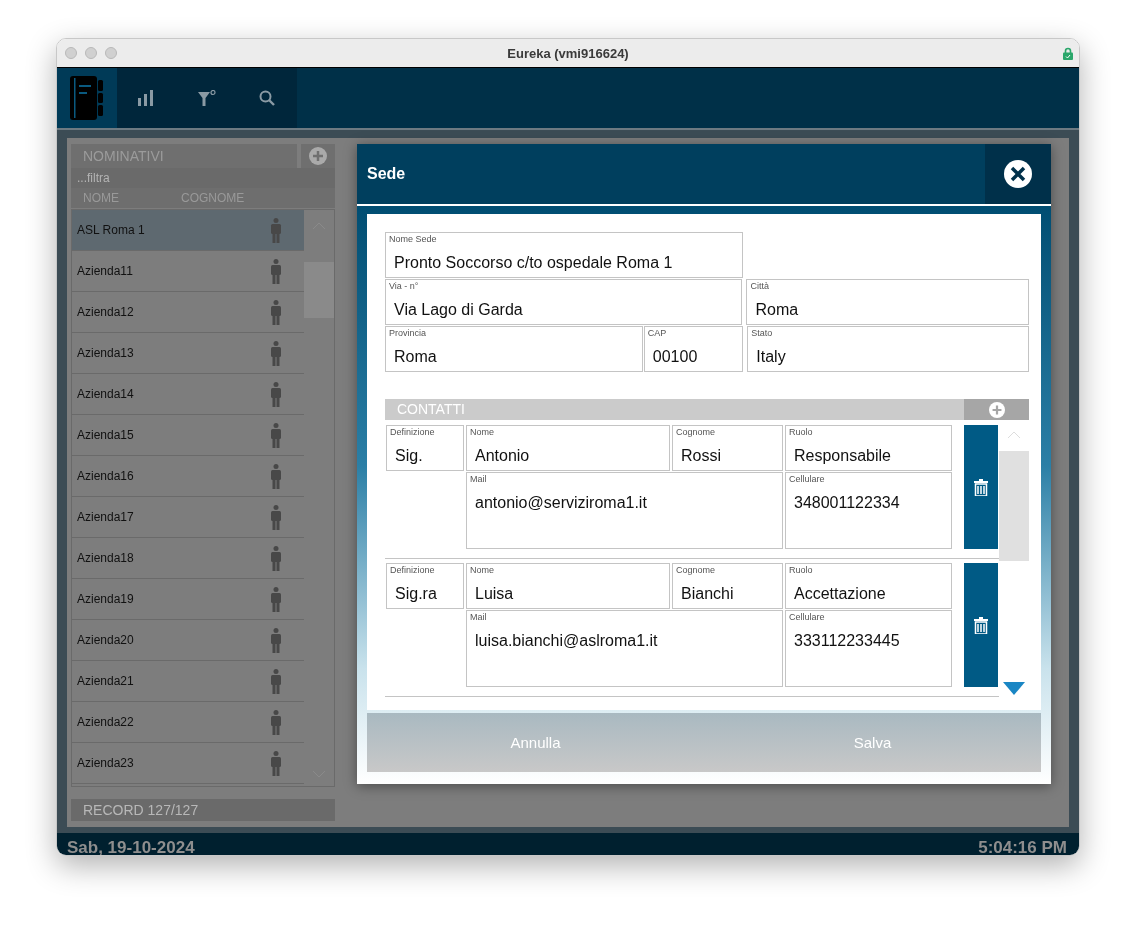  I want to click on notebook-icon, so click(87, 98).